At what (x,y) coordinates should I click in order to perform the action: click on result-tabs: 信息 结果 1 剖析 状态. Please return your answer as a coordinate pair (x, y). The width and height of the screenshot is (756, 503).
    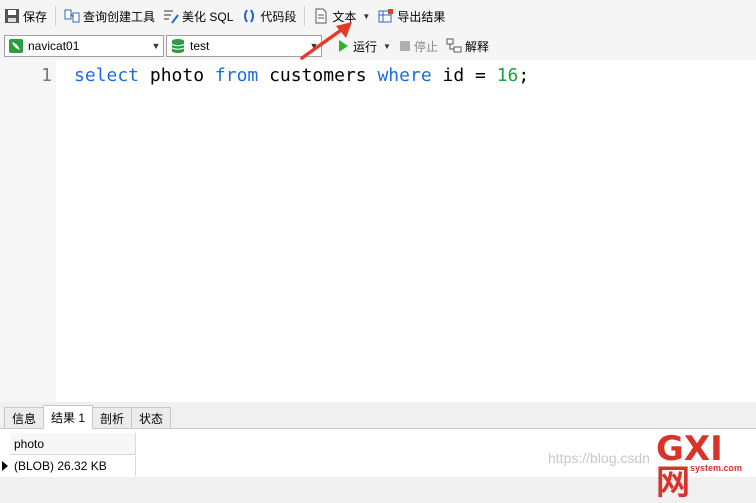
    Looking at the image, I should click on (378, 416).